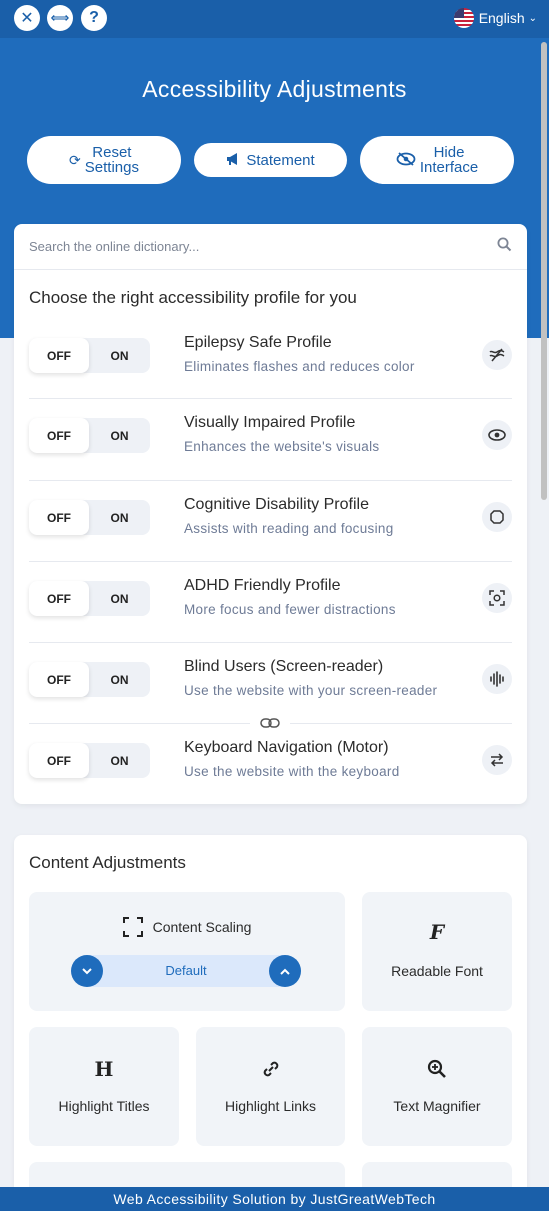 This screenshot has height=1211, width=549. I want to click on chevron-up-icon, so click(285, 971).